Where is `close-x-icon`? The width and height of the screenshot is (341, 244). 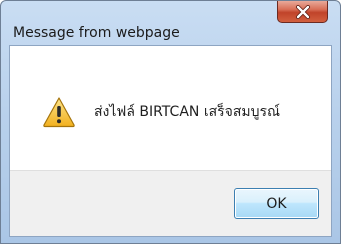
close-x-icon is located at coordinates (302, 11).